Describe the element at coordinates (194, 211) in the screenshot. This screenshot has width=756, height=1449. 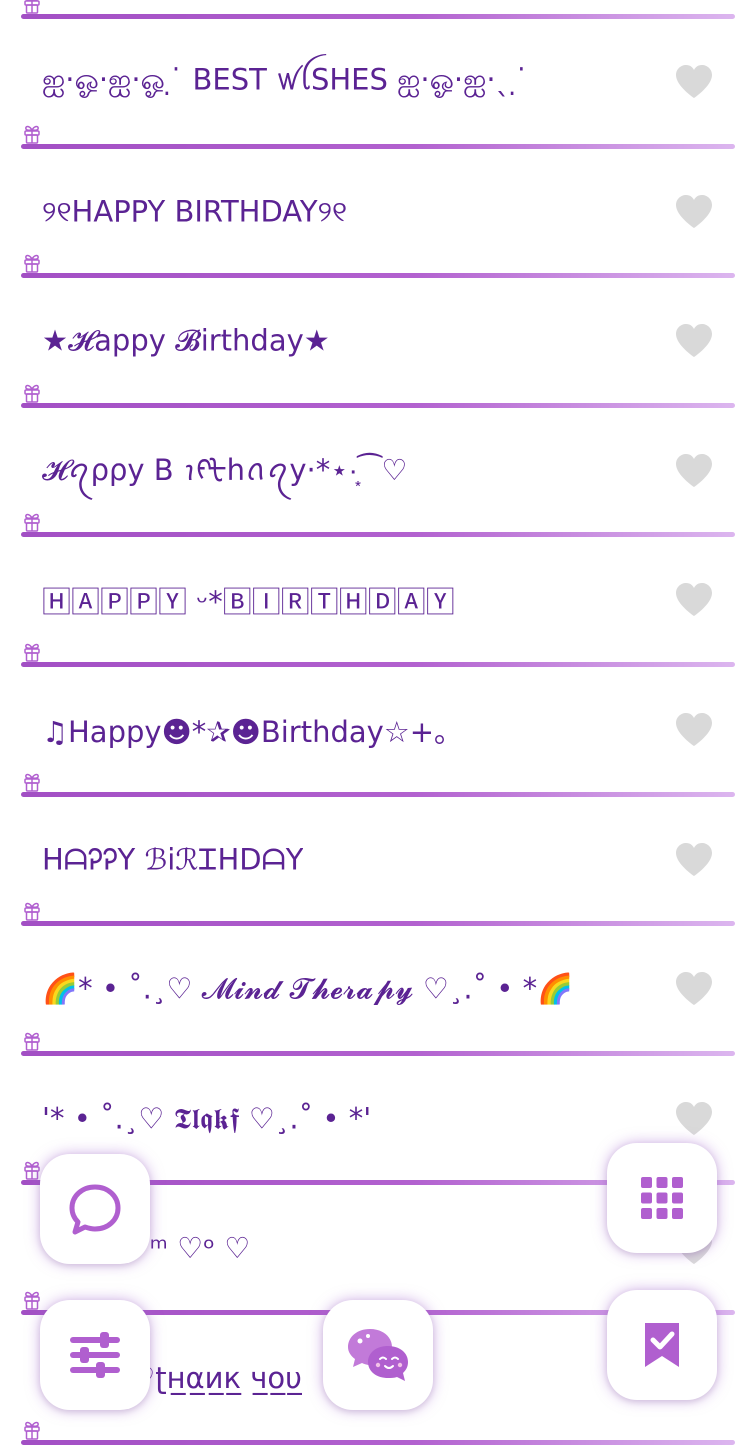
I see `style-text: ୨୧HAPPY BIRTHDAY୨୧` at that location.